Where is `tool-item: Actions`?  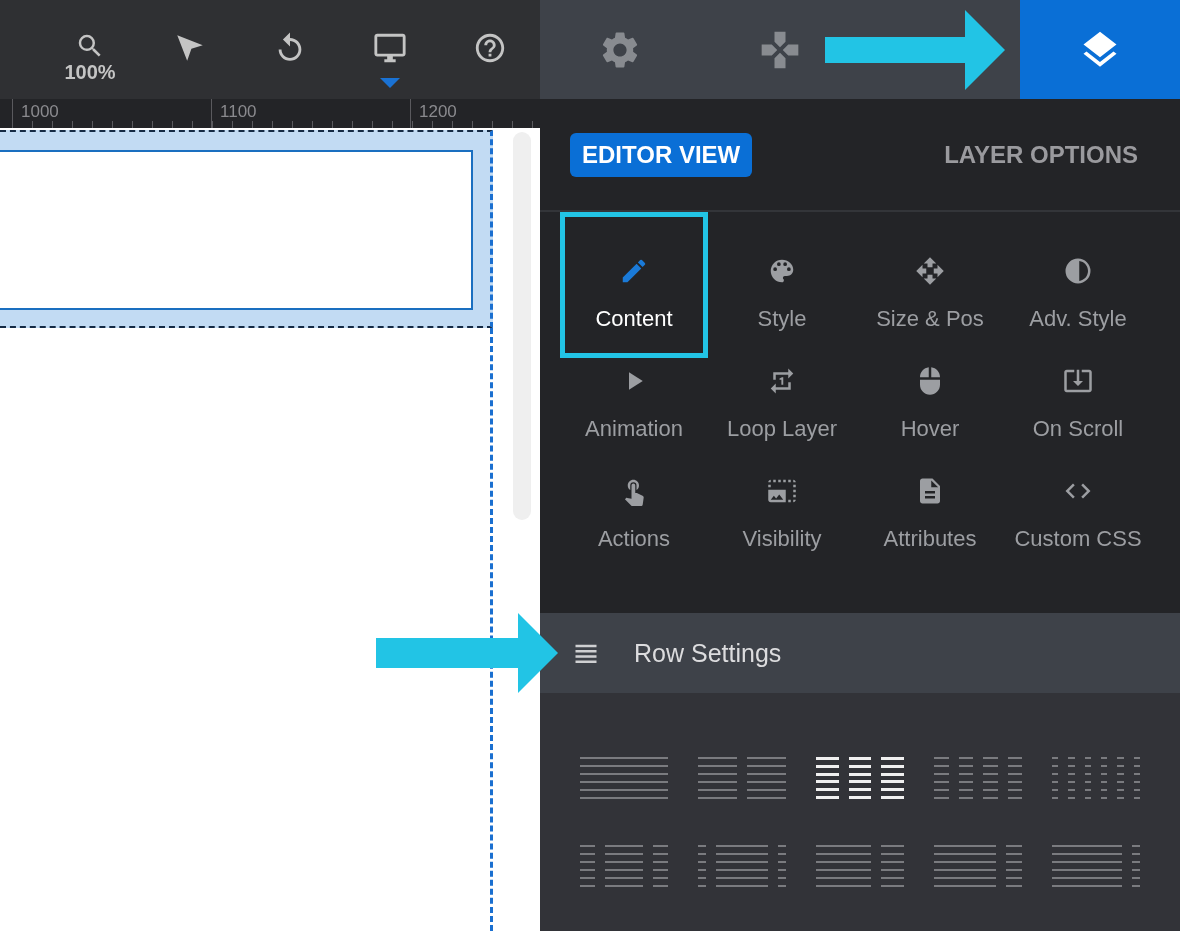 tool-item: Actions is located at coordinates (634, 523).